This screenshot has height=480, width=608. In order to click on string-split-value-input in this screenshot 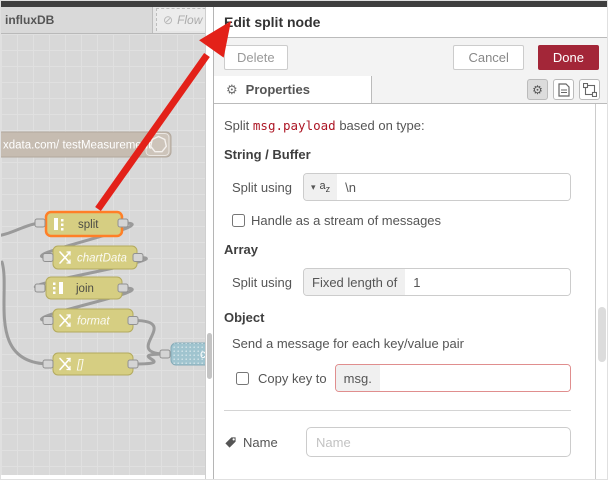, I will do `click(453, 187)`.